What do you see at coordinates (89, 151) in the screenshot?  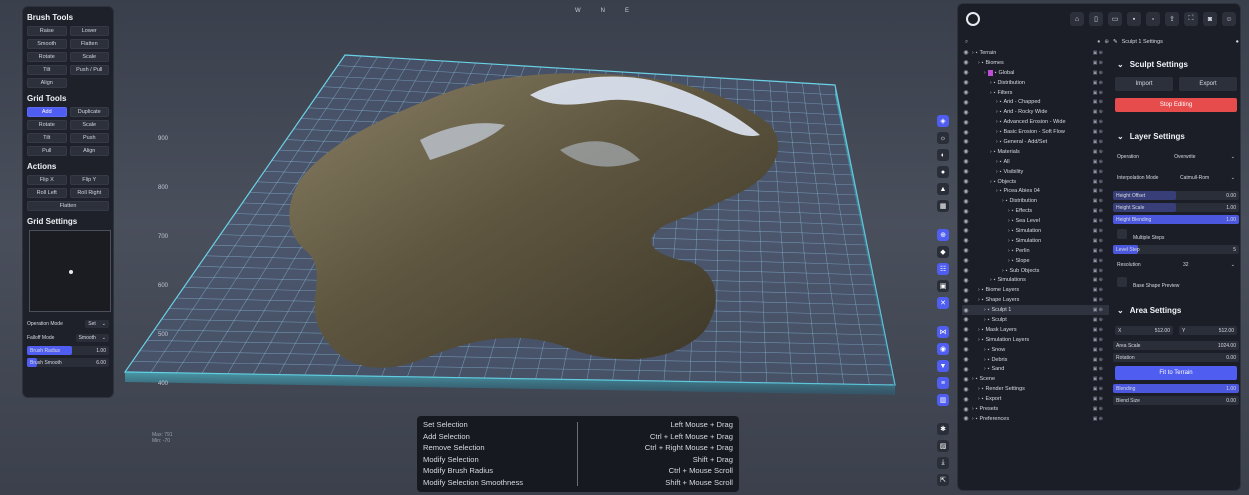 I see `grid-align-button: Align` at bounding box center [89, 151].